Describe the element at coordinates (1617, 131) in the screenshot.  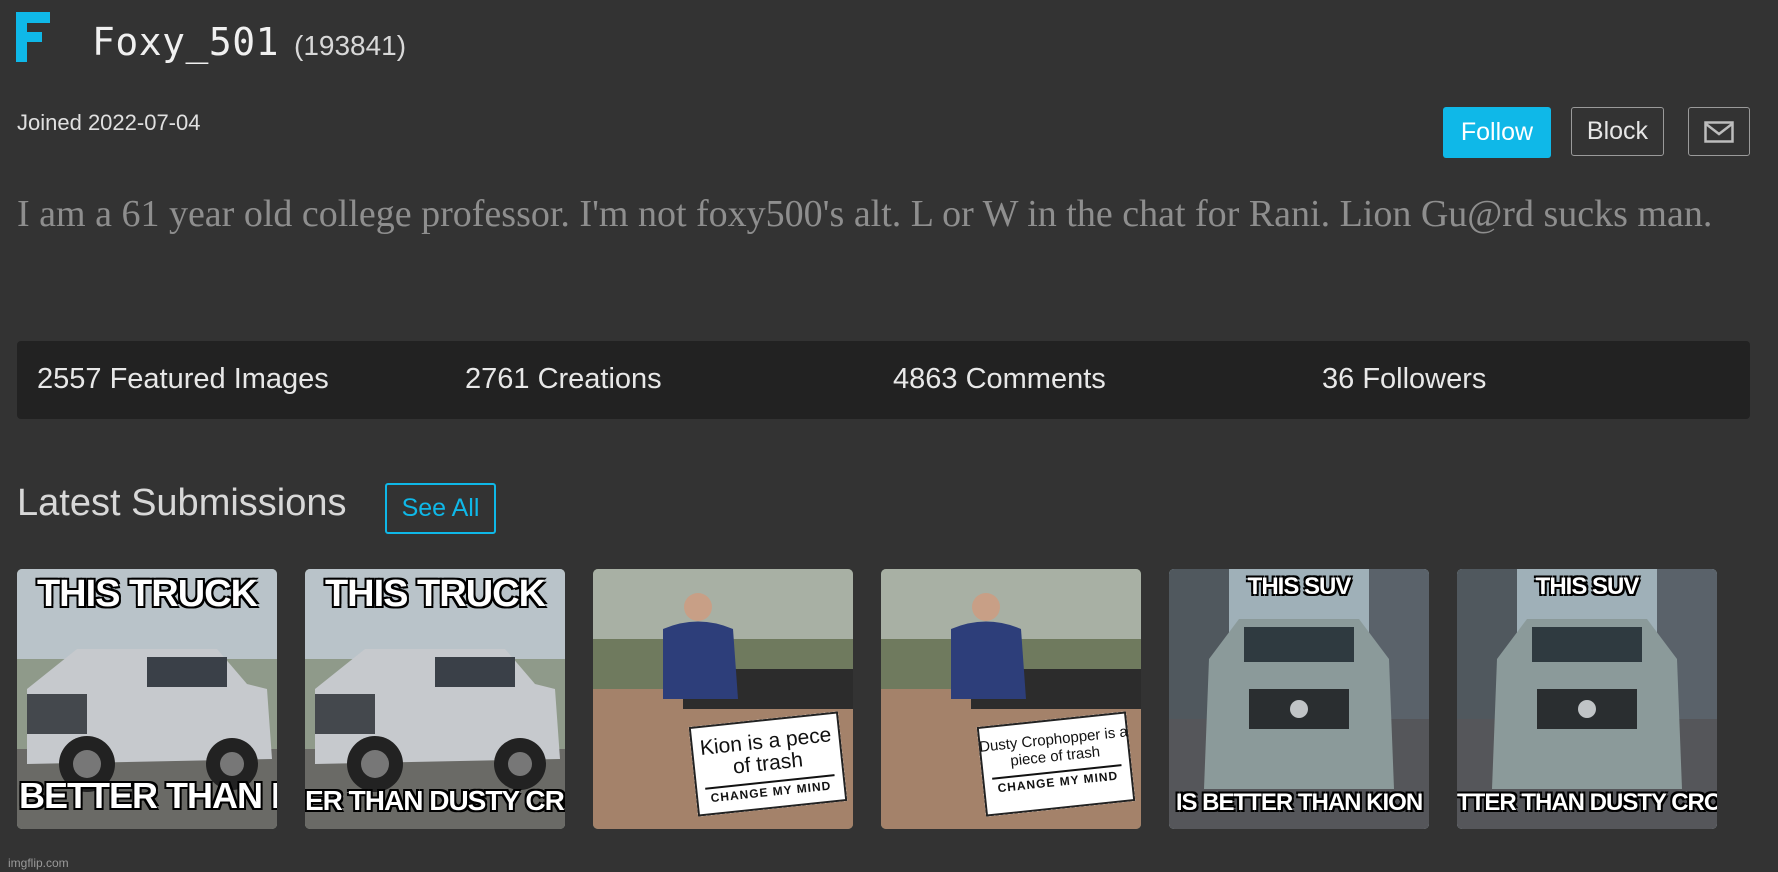
I see `block-button: Block` at that location.